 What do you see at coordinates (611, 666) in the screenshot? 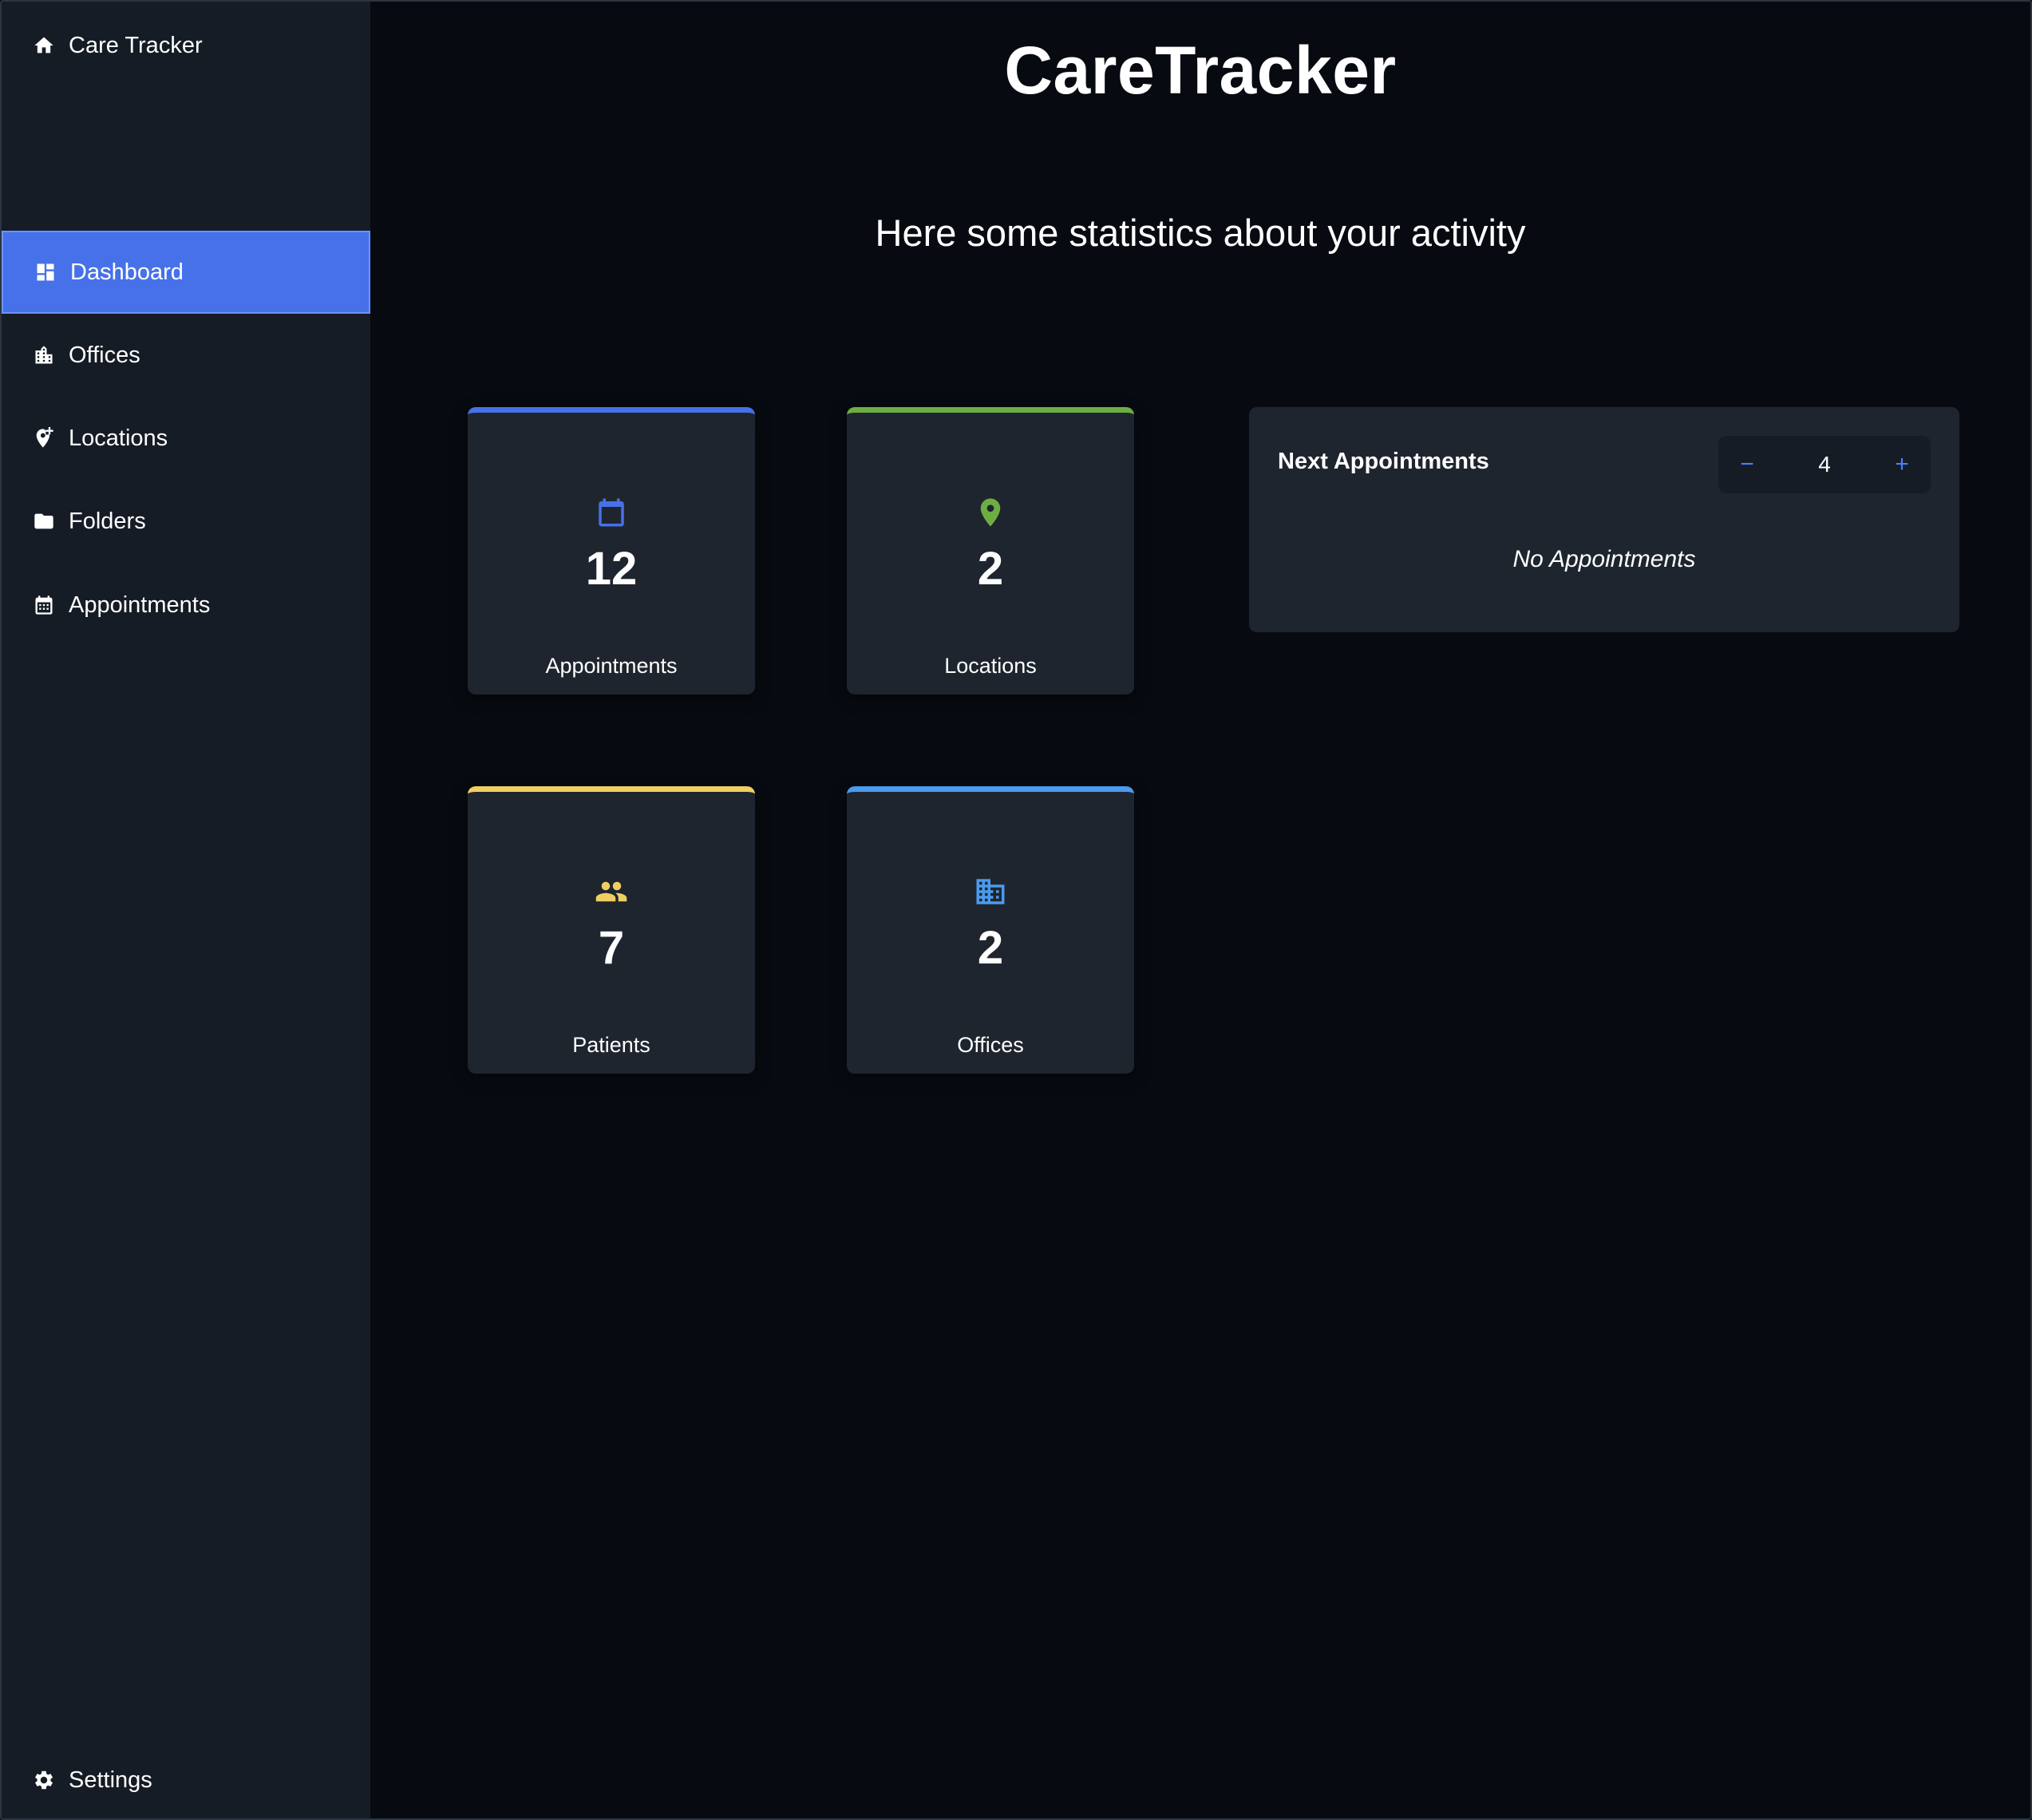
I see `stat-label: Appointments` at bounding box center [611, 666].